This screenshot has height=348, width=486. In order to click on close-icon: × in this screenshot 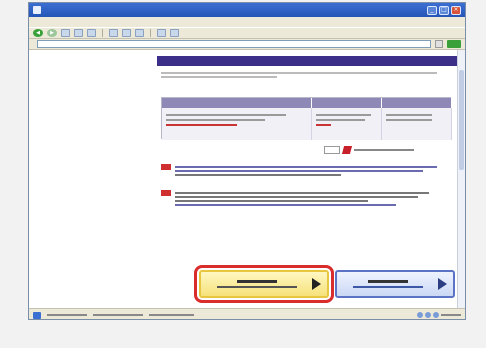, I will do `click(456, 10)`.